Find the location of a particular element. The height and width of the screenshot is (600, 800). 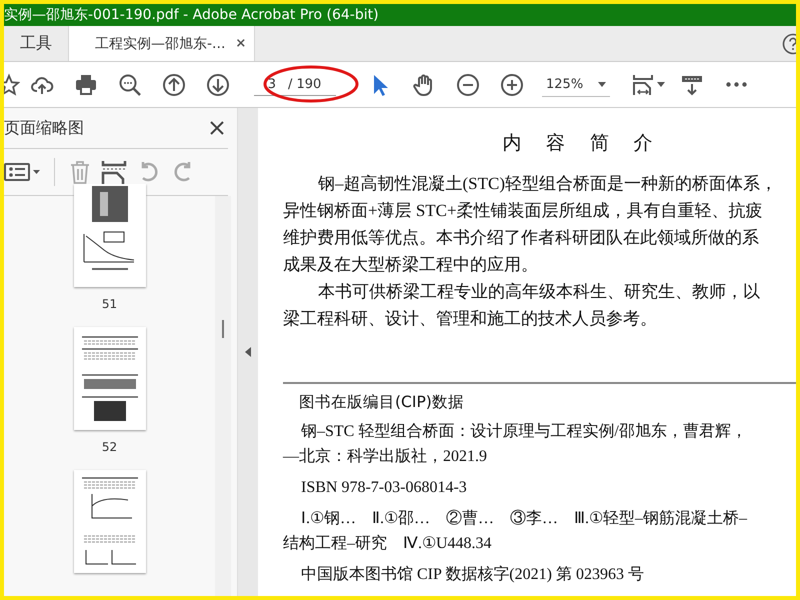

page-count: / 190 is located at coordinates (305, 84).